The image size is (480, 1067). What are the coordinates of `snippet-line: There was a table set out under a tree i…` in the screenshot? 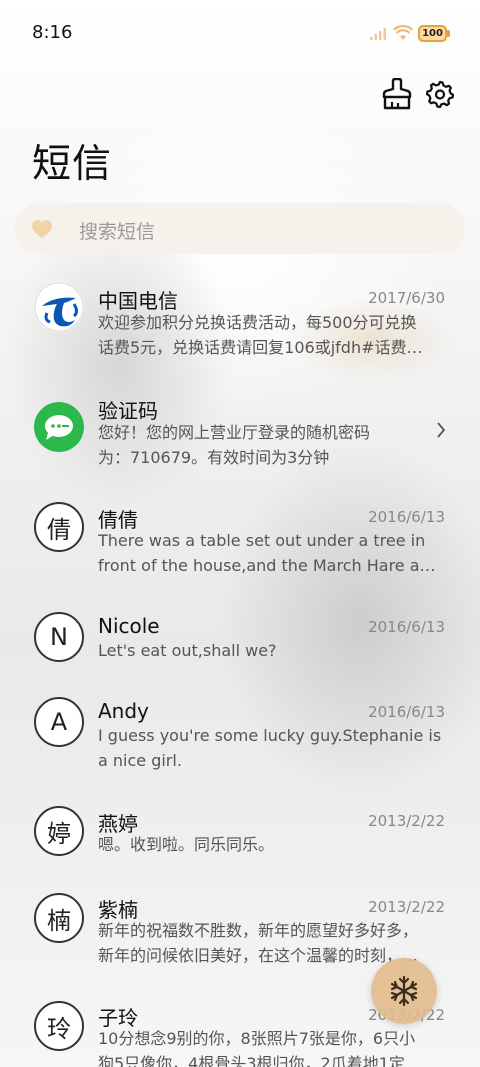 It's located at (262, 540).